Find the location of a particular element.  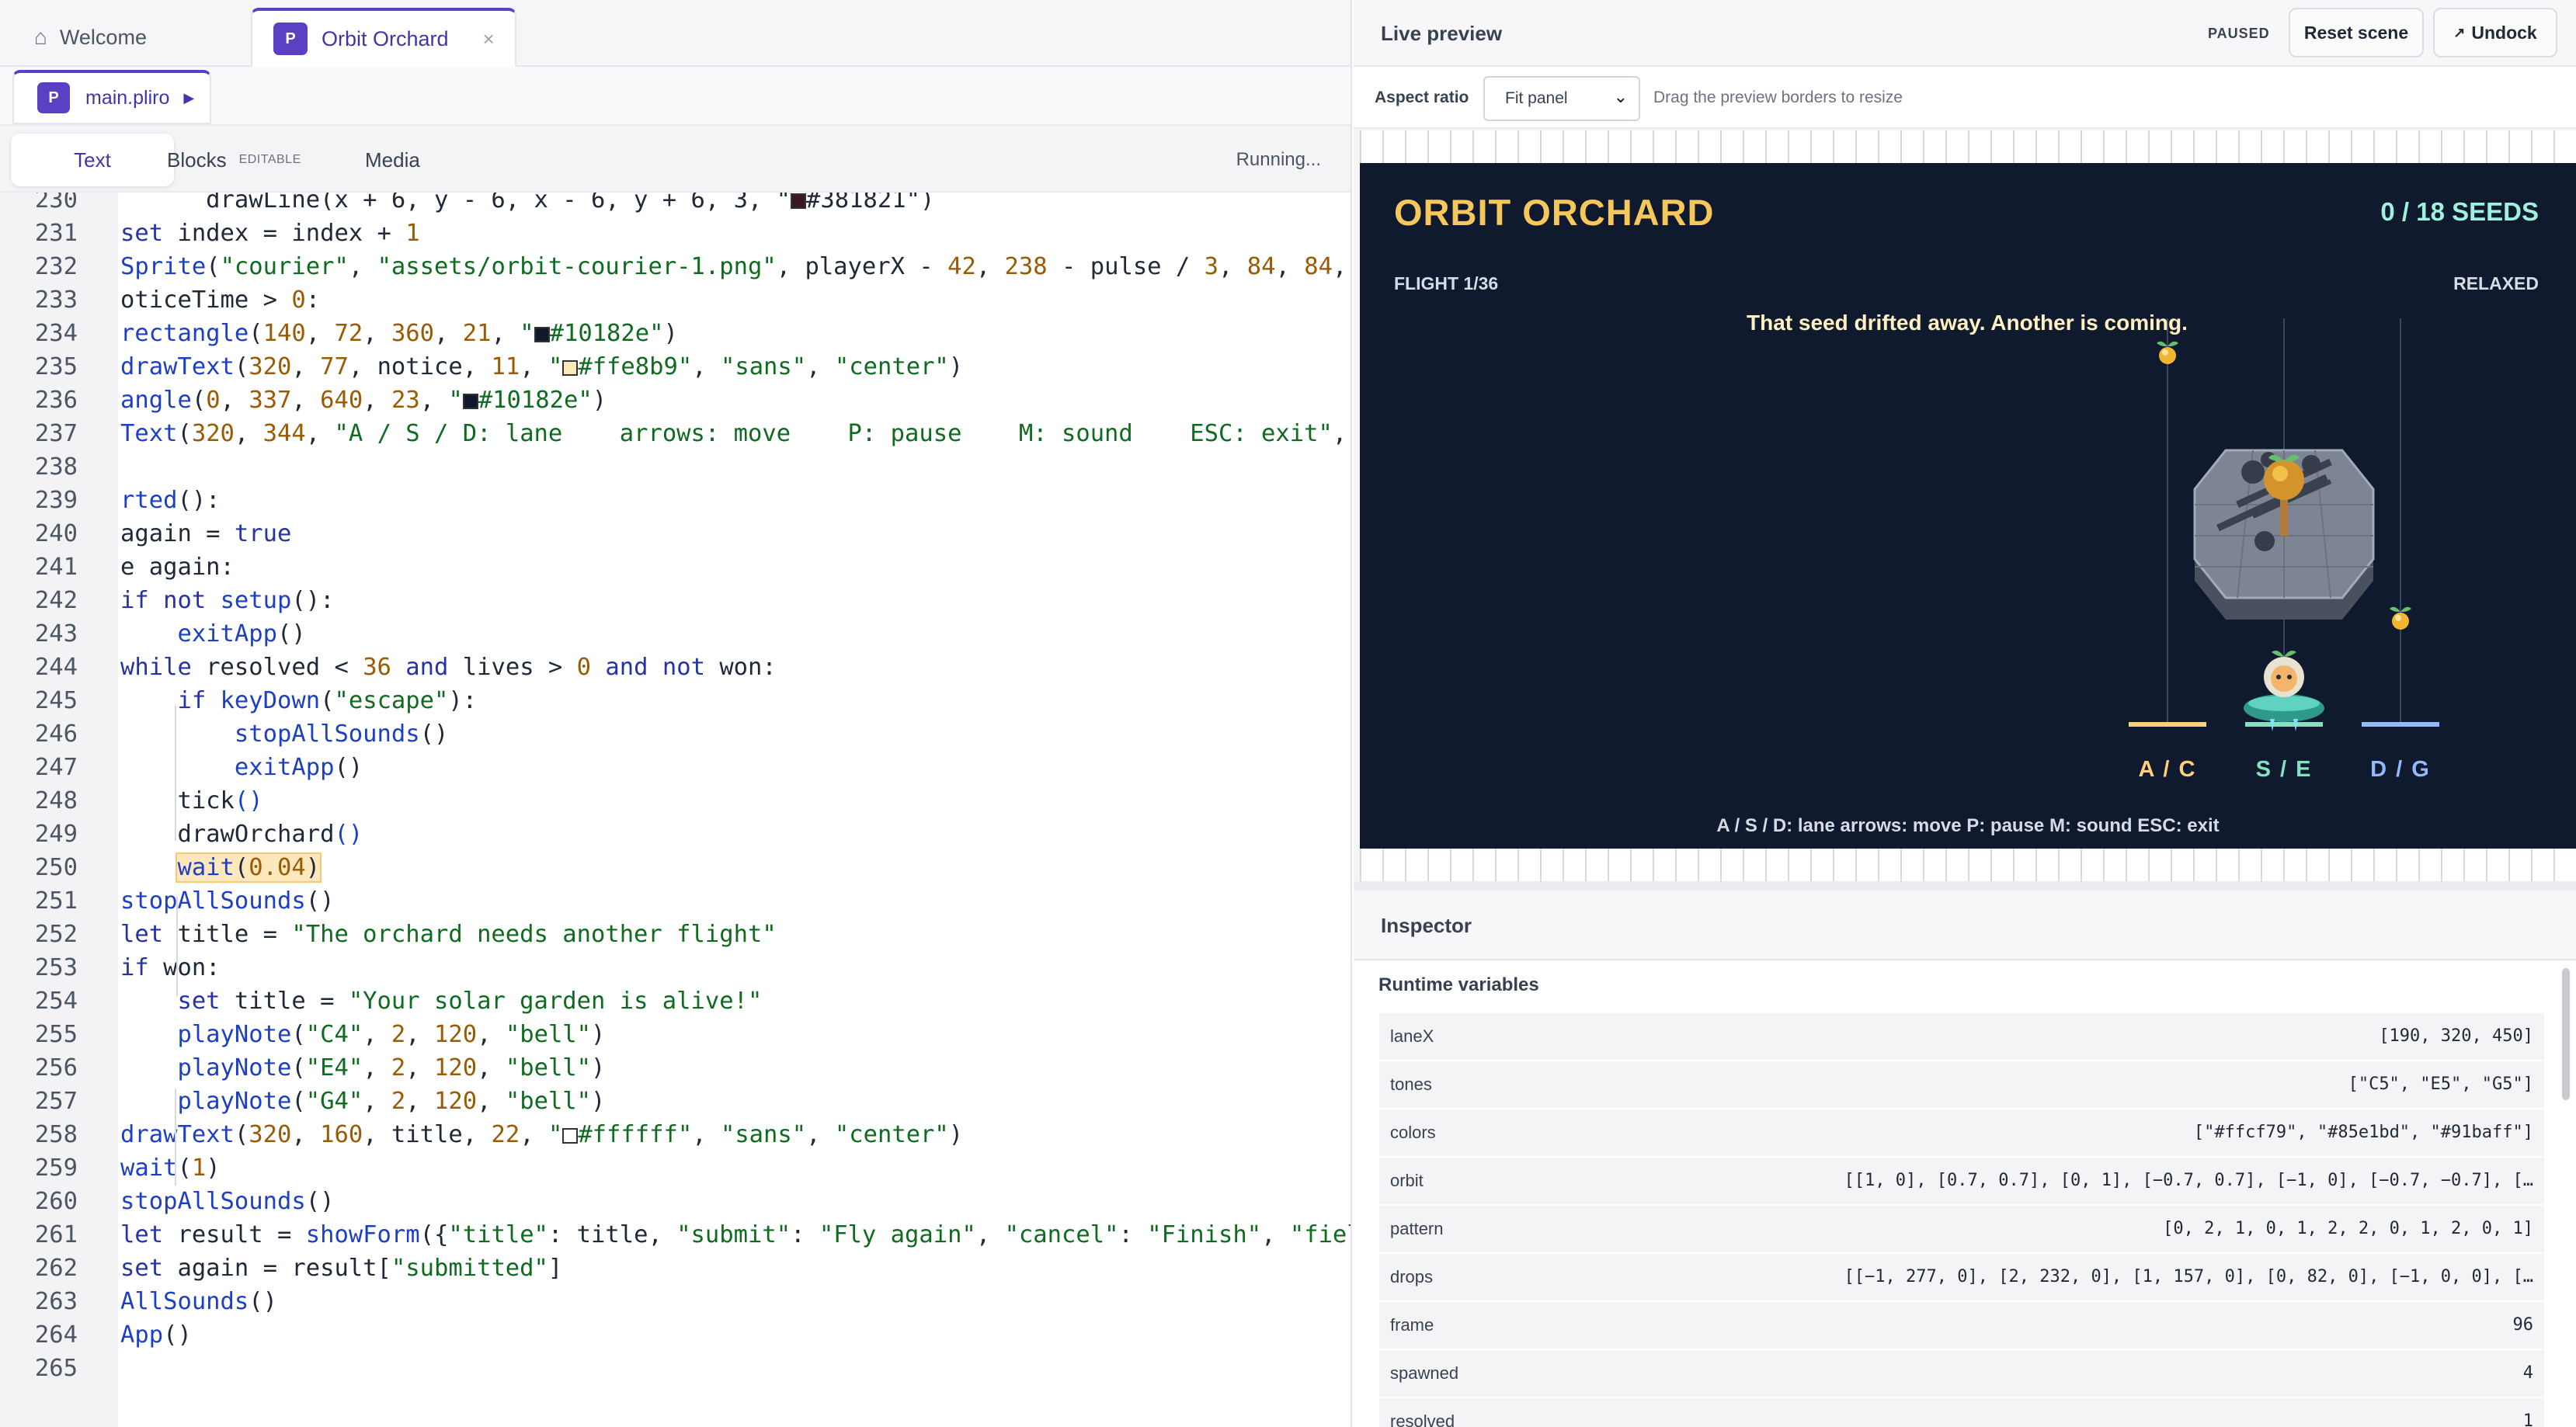

code-text: exitApp() is located at coordinates (241, 634).